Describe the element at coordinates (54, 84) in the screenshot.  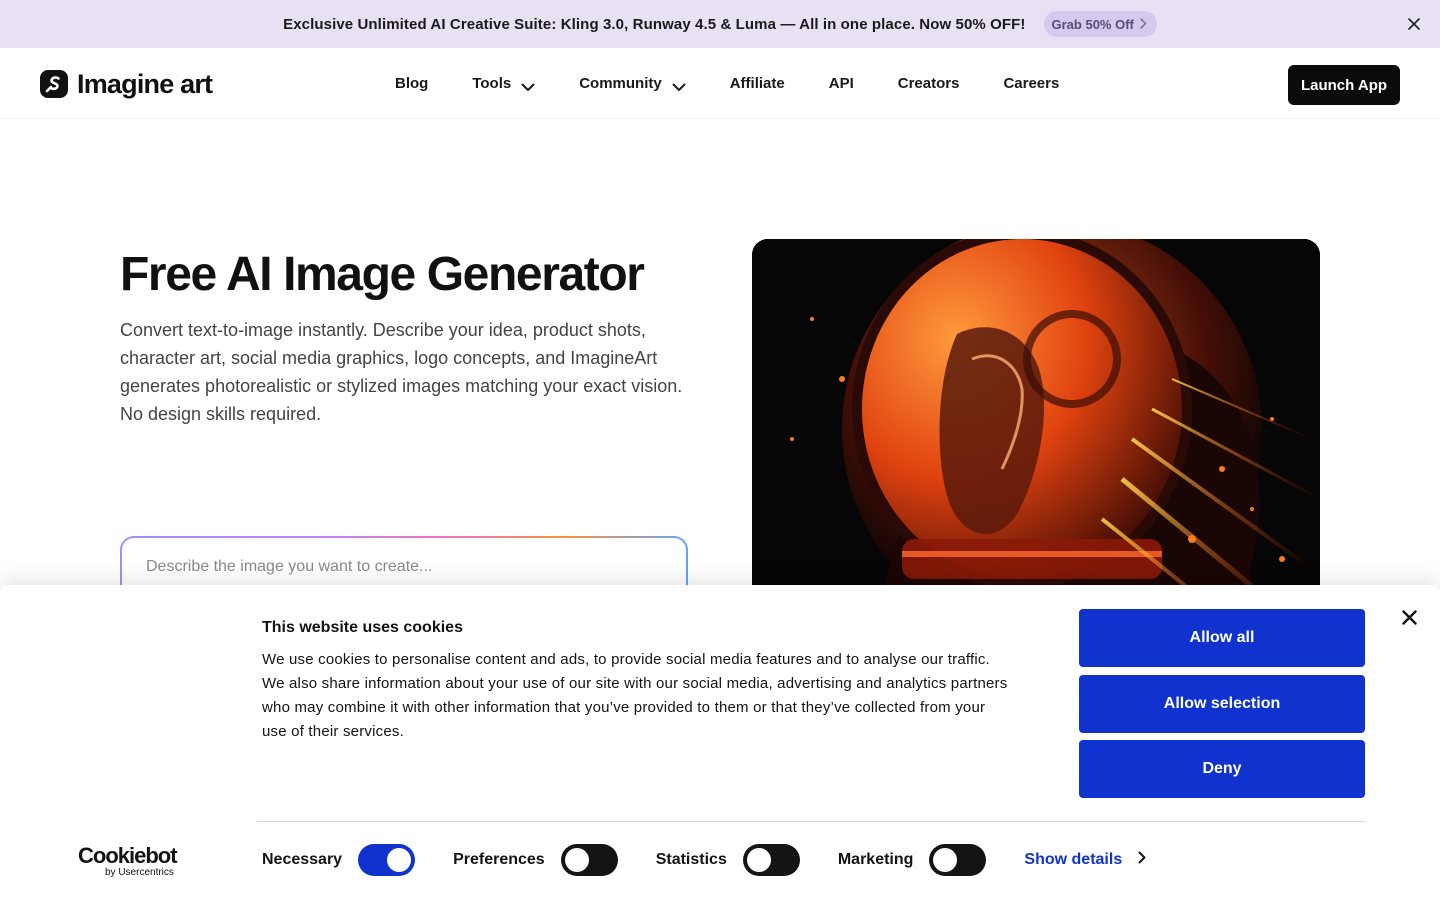
I see `logo-mark-icon` at that location.